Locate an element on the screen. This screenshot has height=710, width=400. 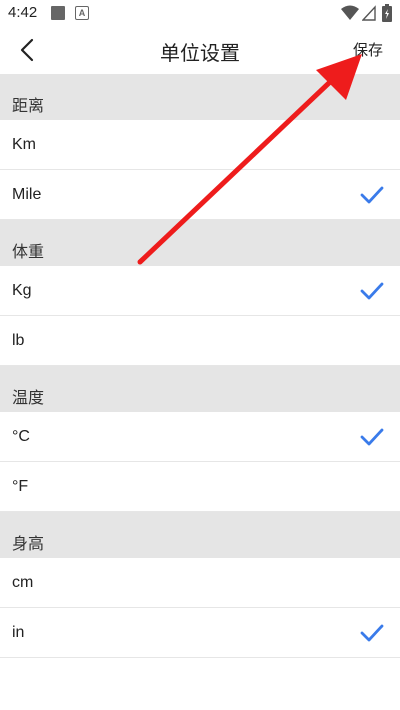
section-header: 身高 is located at coordinates (200, 535).